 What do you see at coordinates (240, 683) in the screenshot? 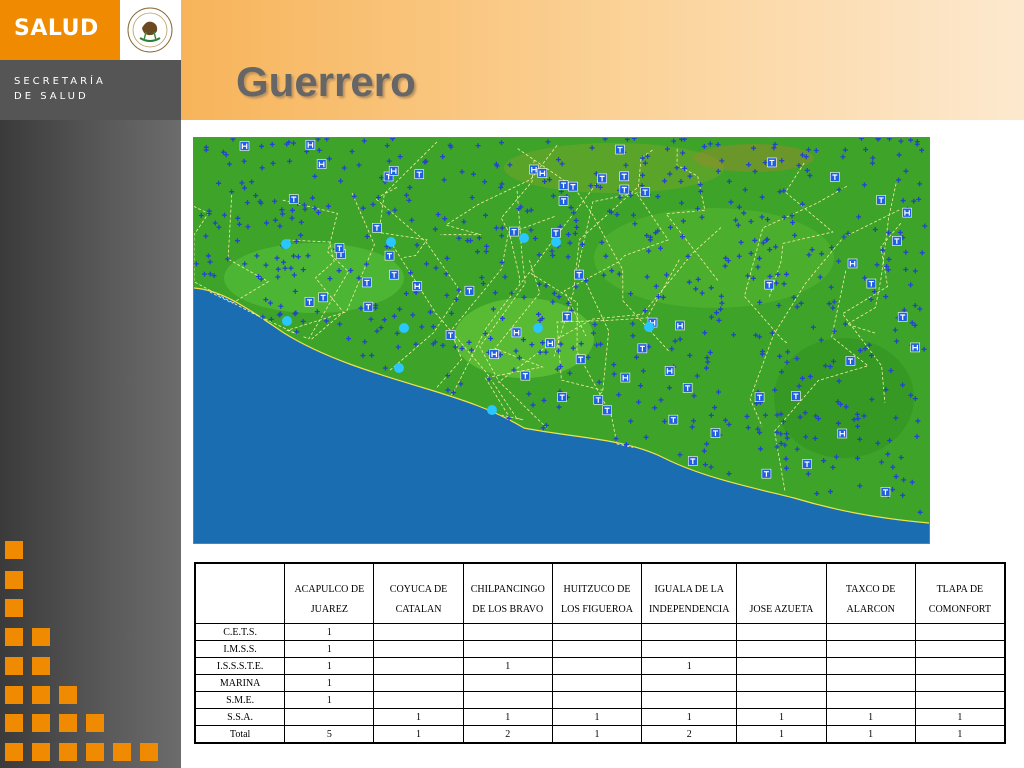
I see `table-row-label: MARINA` at bounding box center [240, 683].